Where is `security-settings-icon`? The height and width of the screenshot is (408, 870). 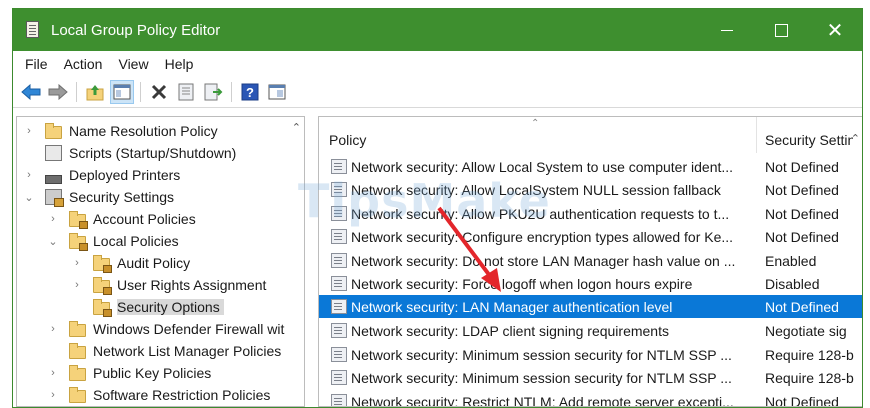
security-settings-icon is located at coordinates (54, 198).